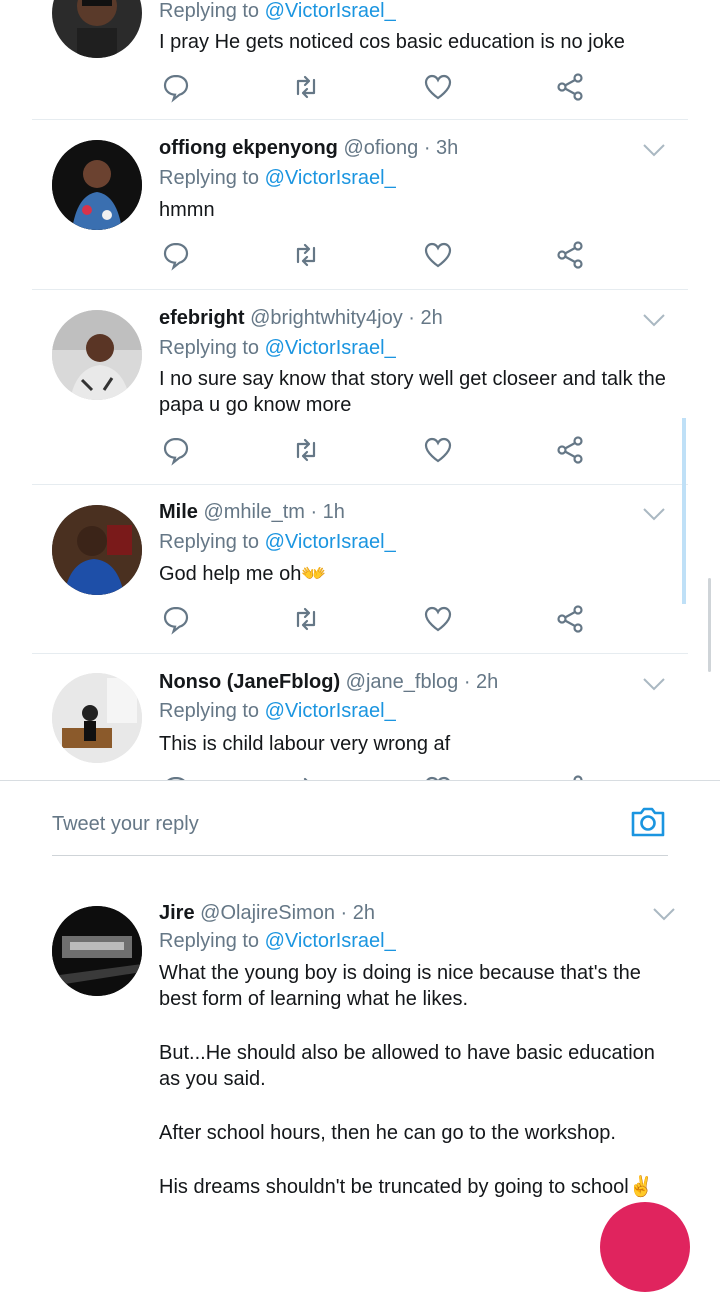 This screenshot has height=1292, width=720. I want to click on tweet-text: hmmn, so click(187, 210).